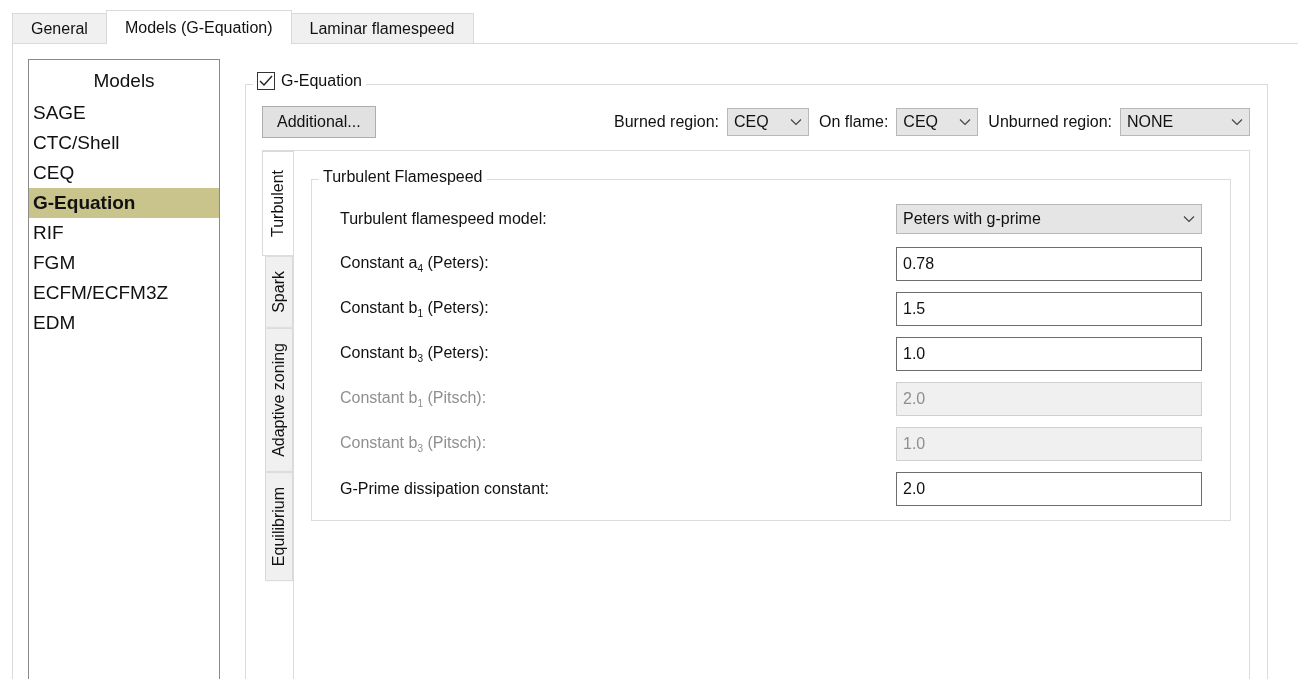 The image size is (1298, 679). Describe the element at coordinates (124, 203) in the screenshot. I see `model-item: G-Equation` at that location.